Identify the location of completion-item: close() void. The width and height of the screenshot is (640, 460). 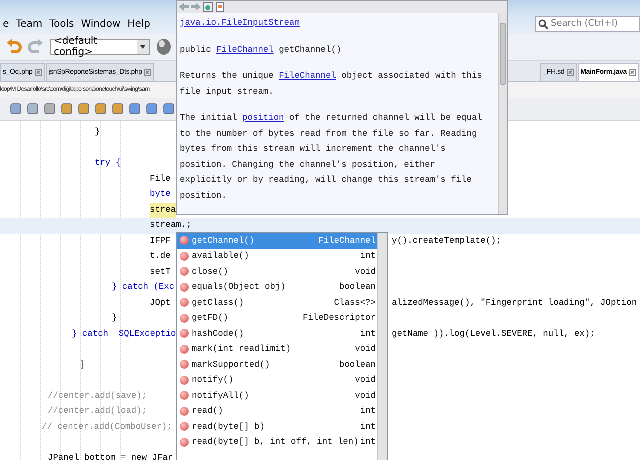
(282, 272).